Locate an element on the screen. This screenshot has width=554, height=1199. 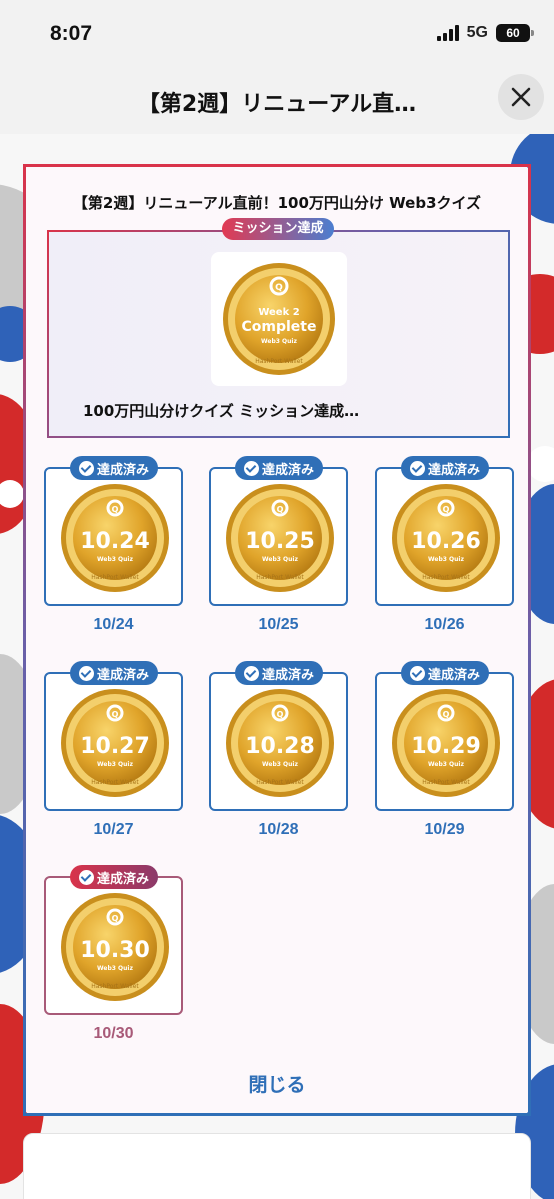
badge-date: 10/24 is located at coordinates (113, 624).